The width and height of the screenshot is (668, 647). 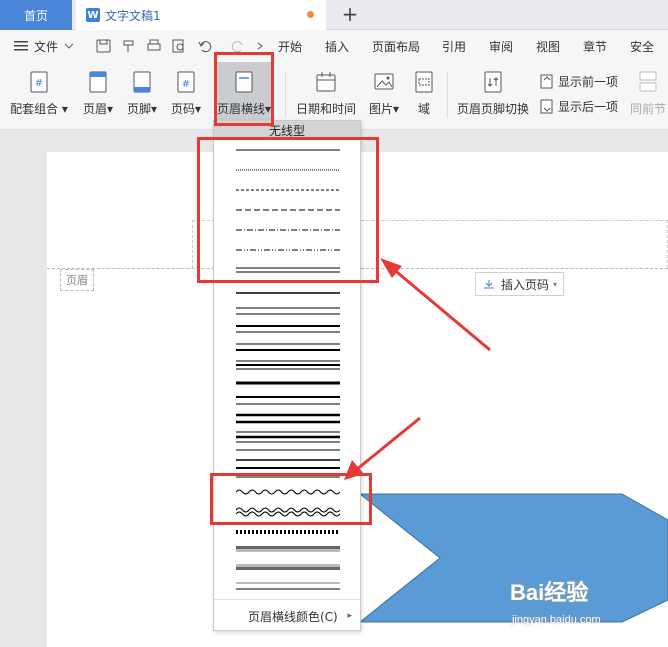 I want to click on baidu-watermark-url: jingyan.baidu.com, so click(x=556, y=620).